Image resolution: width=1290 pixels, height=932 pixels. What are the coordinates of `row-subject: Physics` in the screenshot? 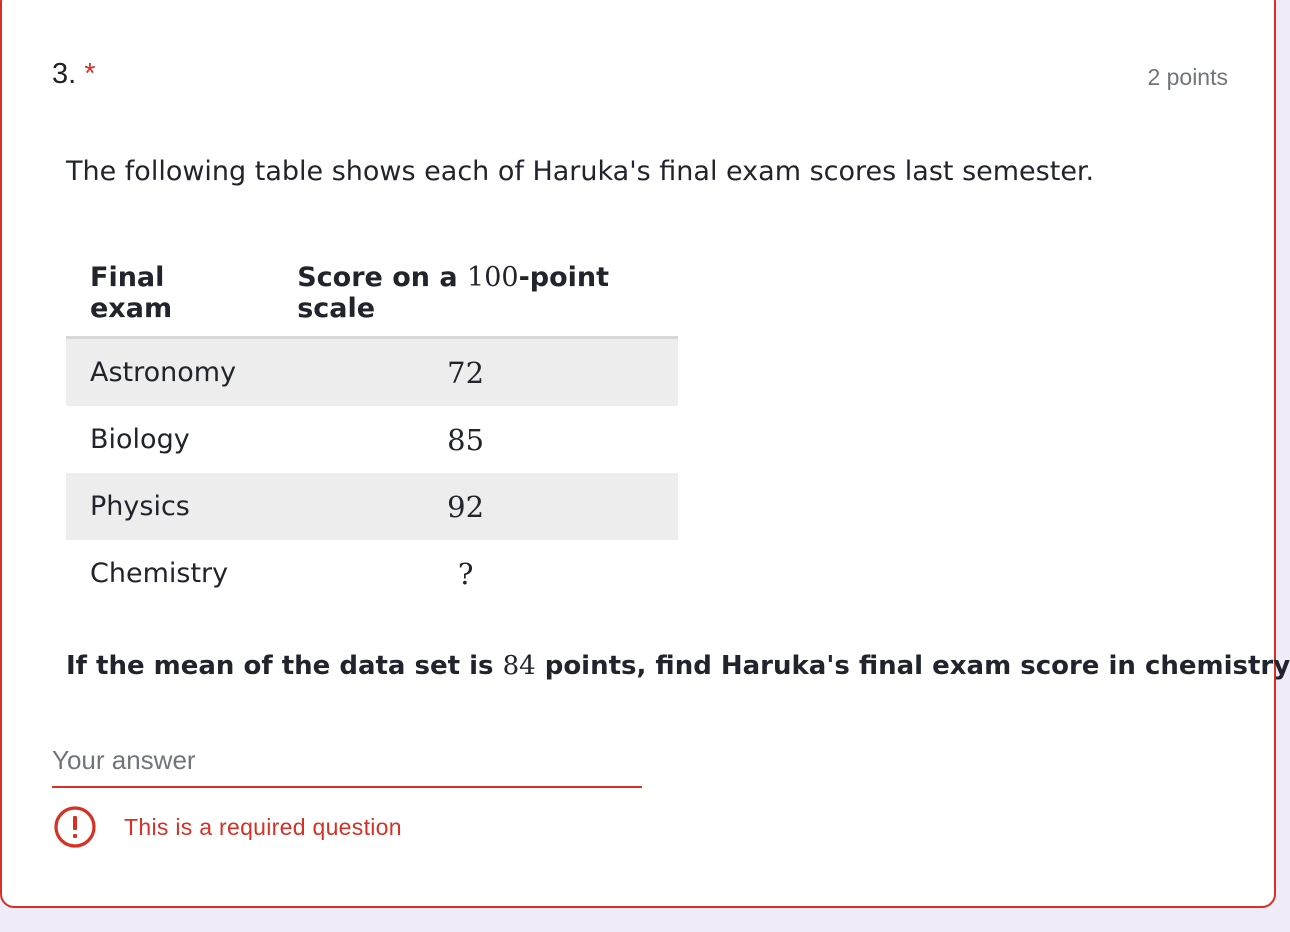 It's located at (172, 506).